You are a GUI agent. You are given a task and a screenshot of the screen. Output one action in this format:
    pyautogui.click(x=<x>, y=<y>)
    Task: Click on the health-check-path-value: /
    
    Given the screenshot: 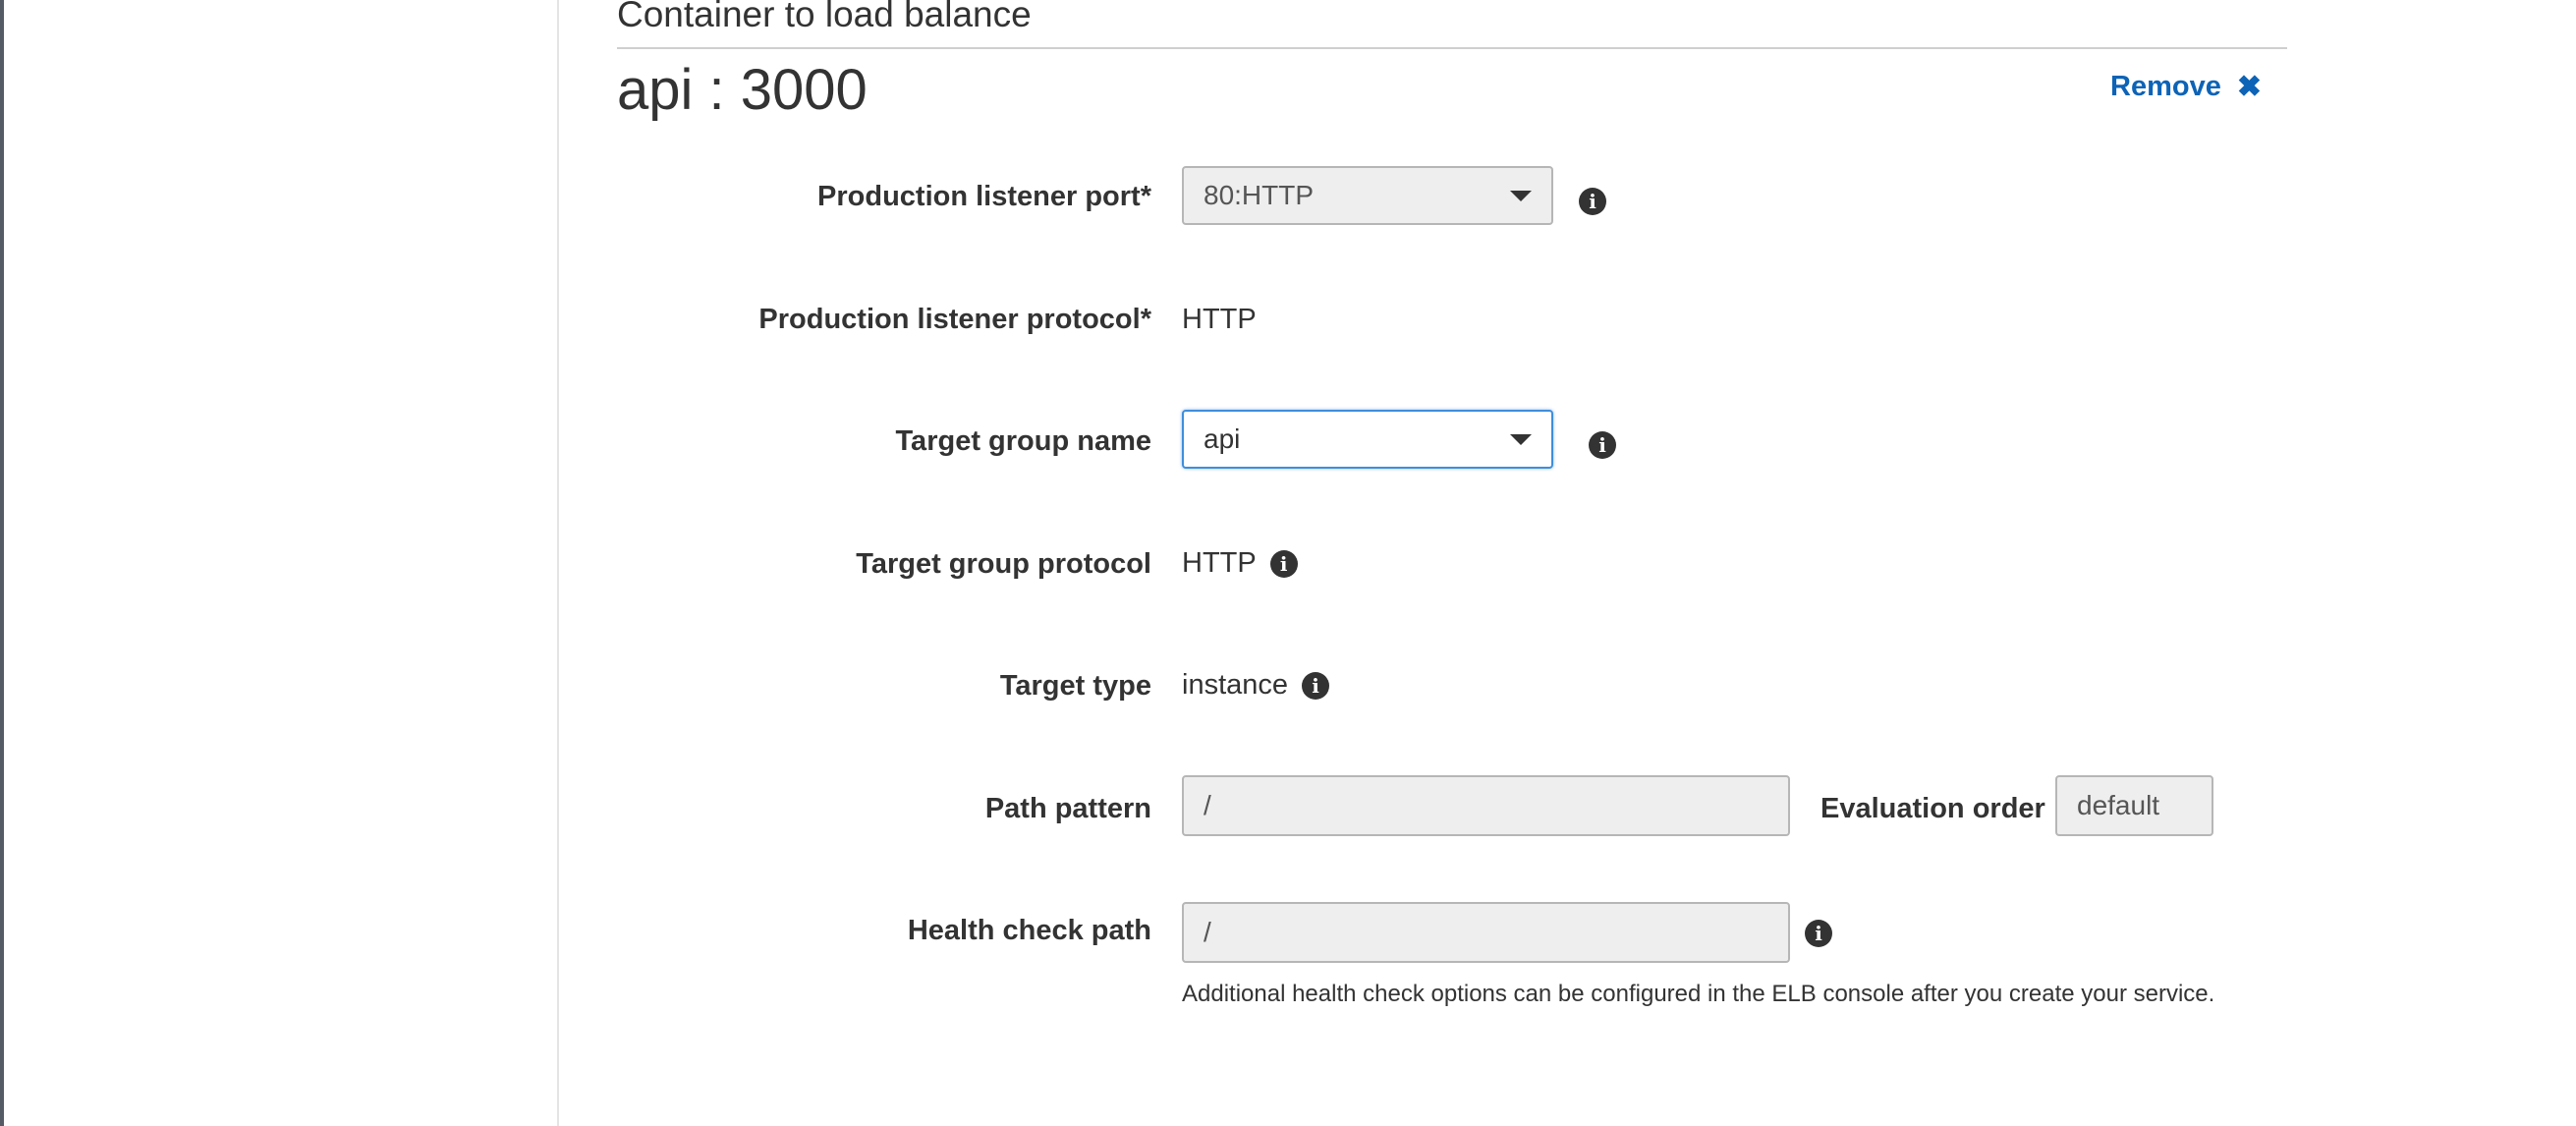 What is the action you would take?
    pyautogui.click(x=1207, y=932)
    